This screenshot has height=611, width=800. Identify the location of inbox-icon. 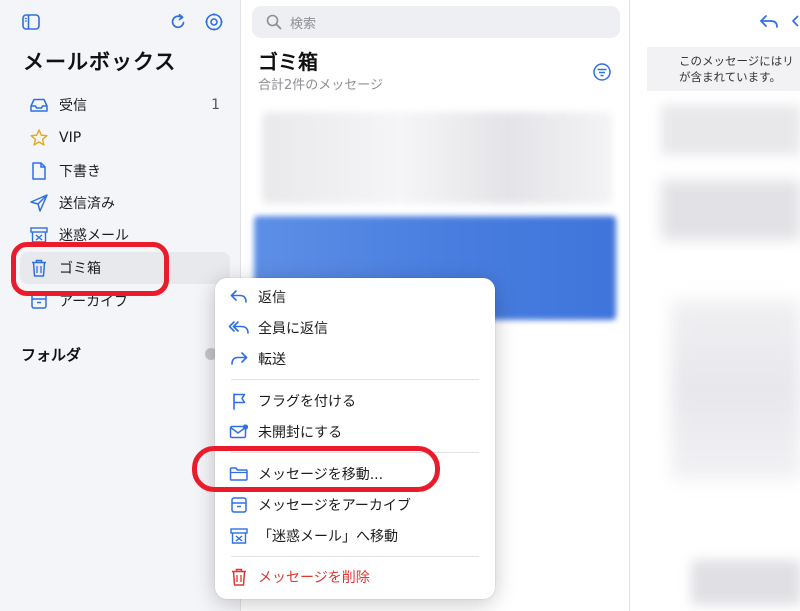
(39, 105).